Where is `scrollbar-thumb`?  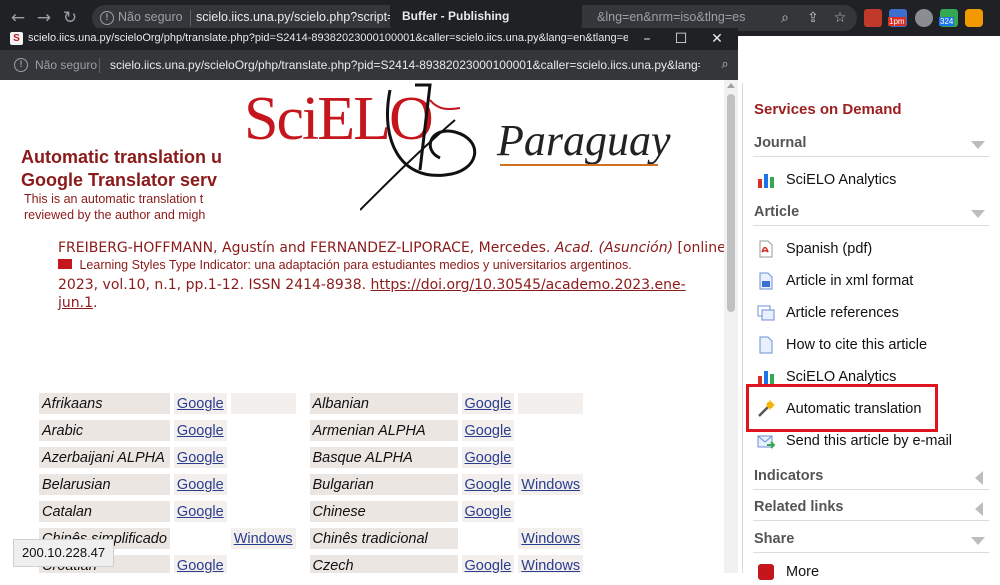
scrollbar-thumb is located at coordinates (731, 203).